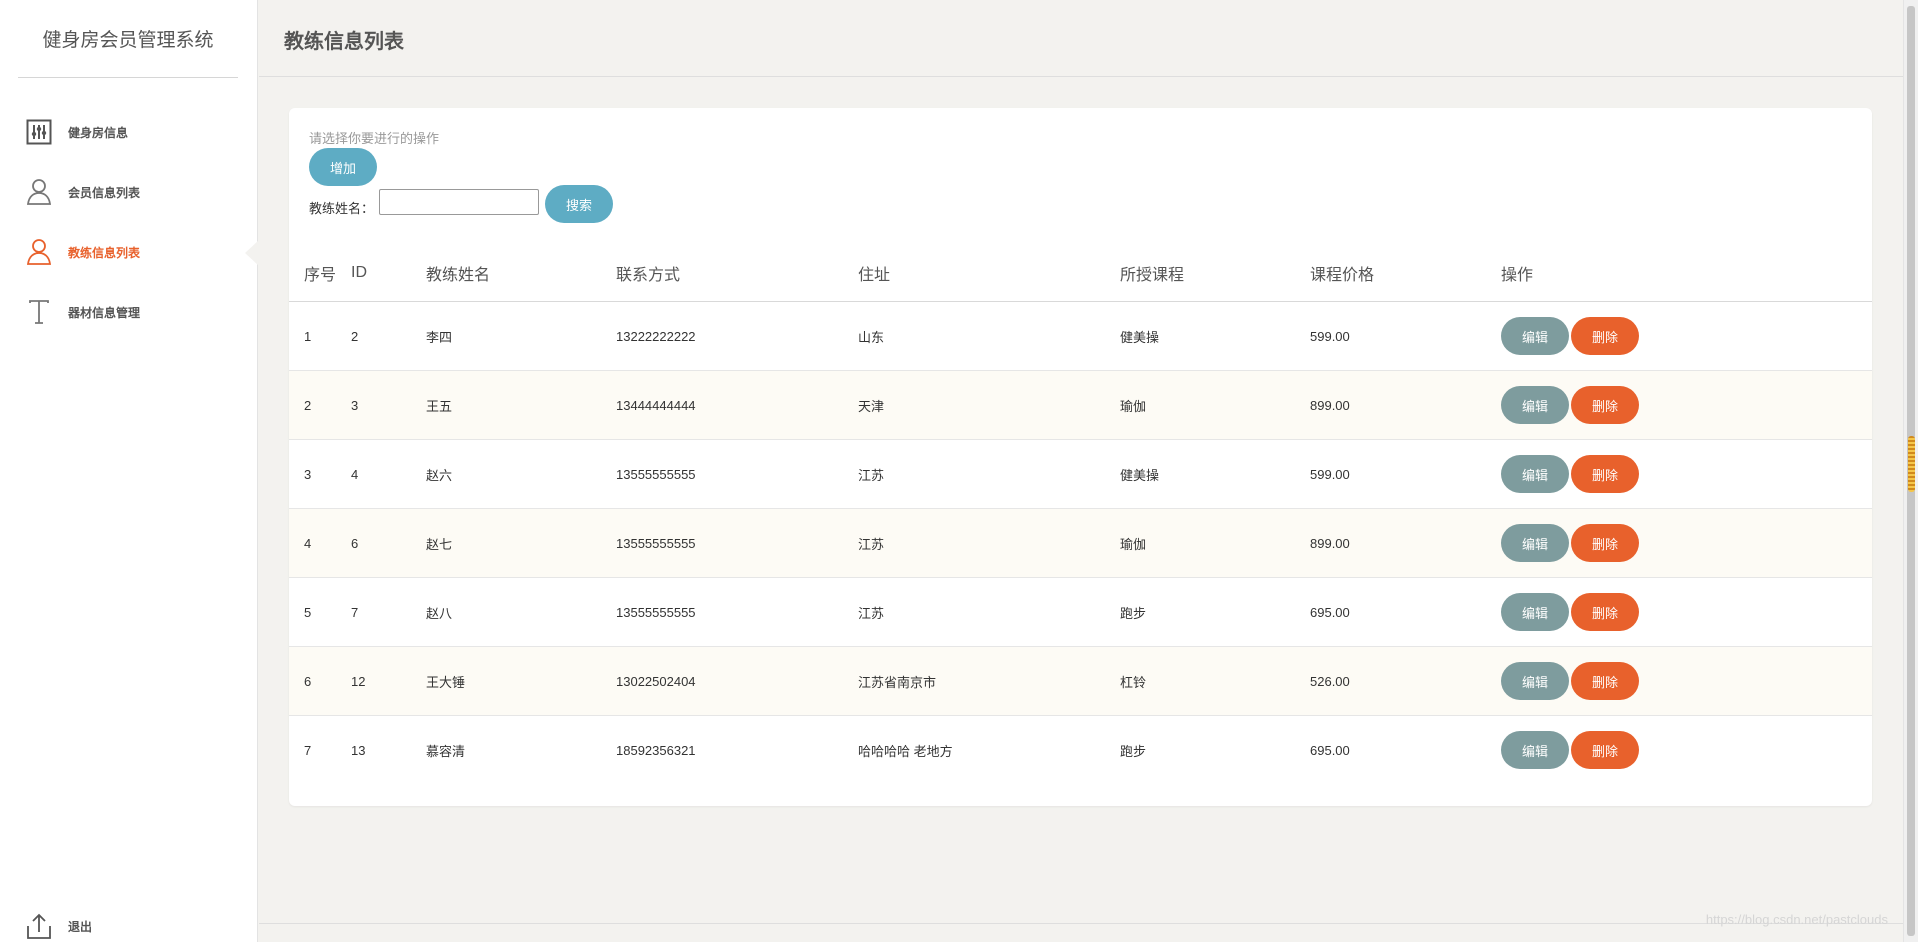 This screenshot has height=942, width=1918. Describe the element at coordinates (1215, 273) in the screenshot. I see `column-header: 所授课程` at that location.